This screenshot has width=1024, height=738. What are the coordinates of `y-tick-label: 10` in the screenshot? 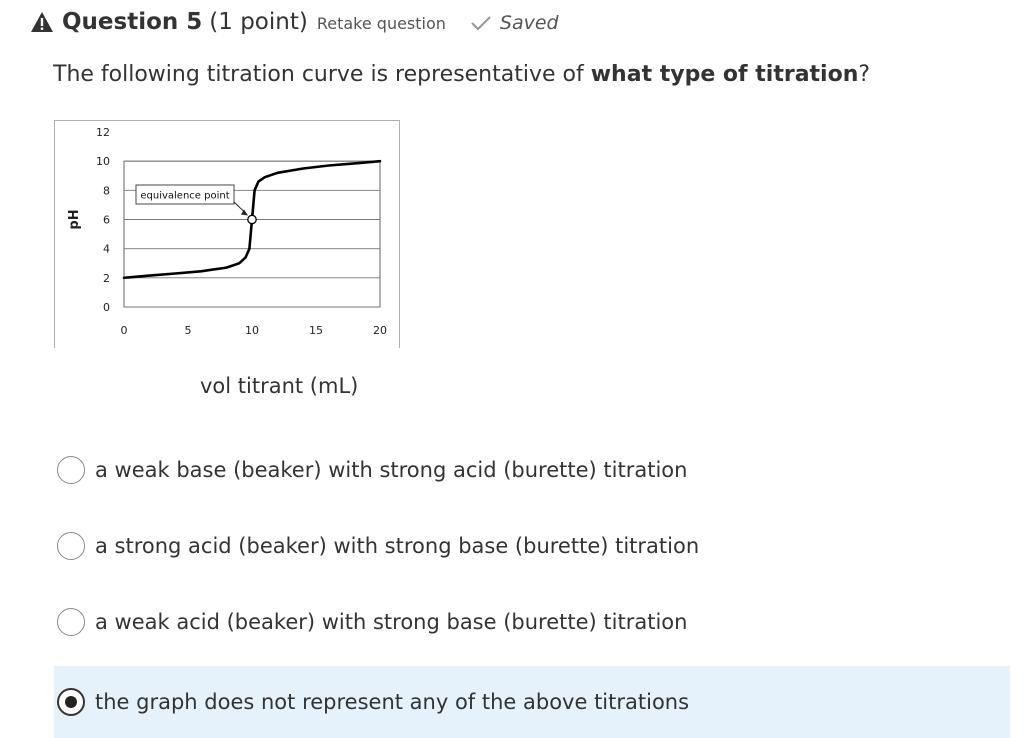 It's located at (103, 161).